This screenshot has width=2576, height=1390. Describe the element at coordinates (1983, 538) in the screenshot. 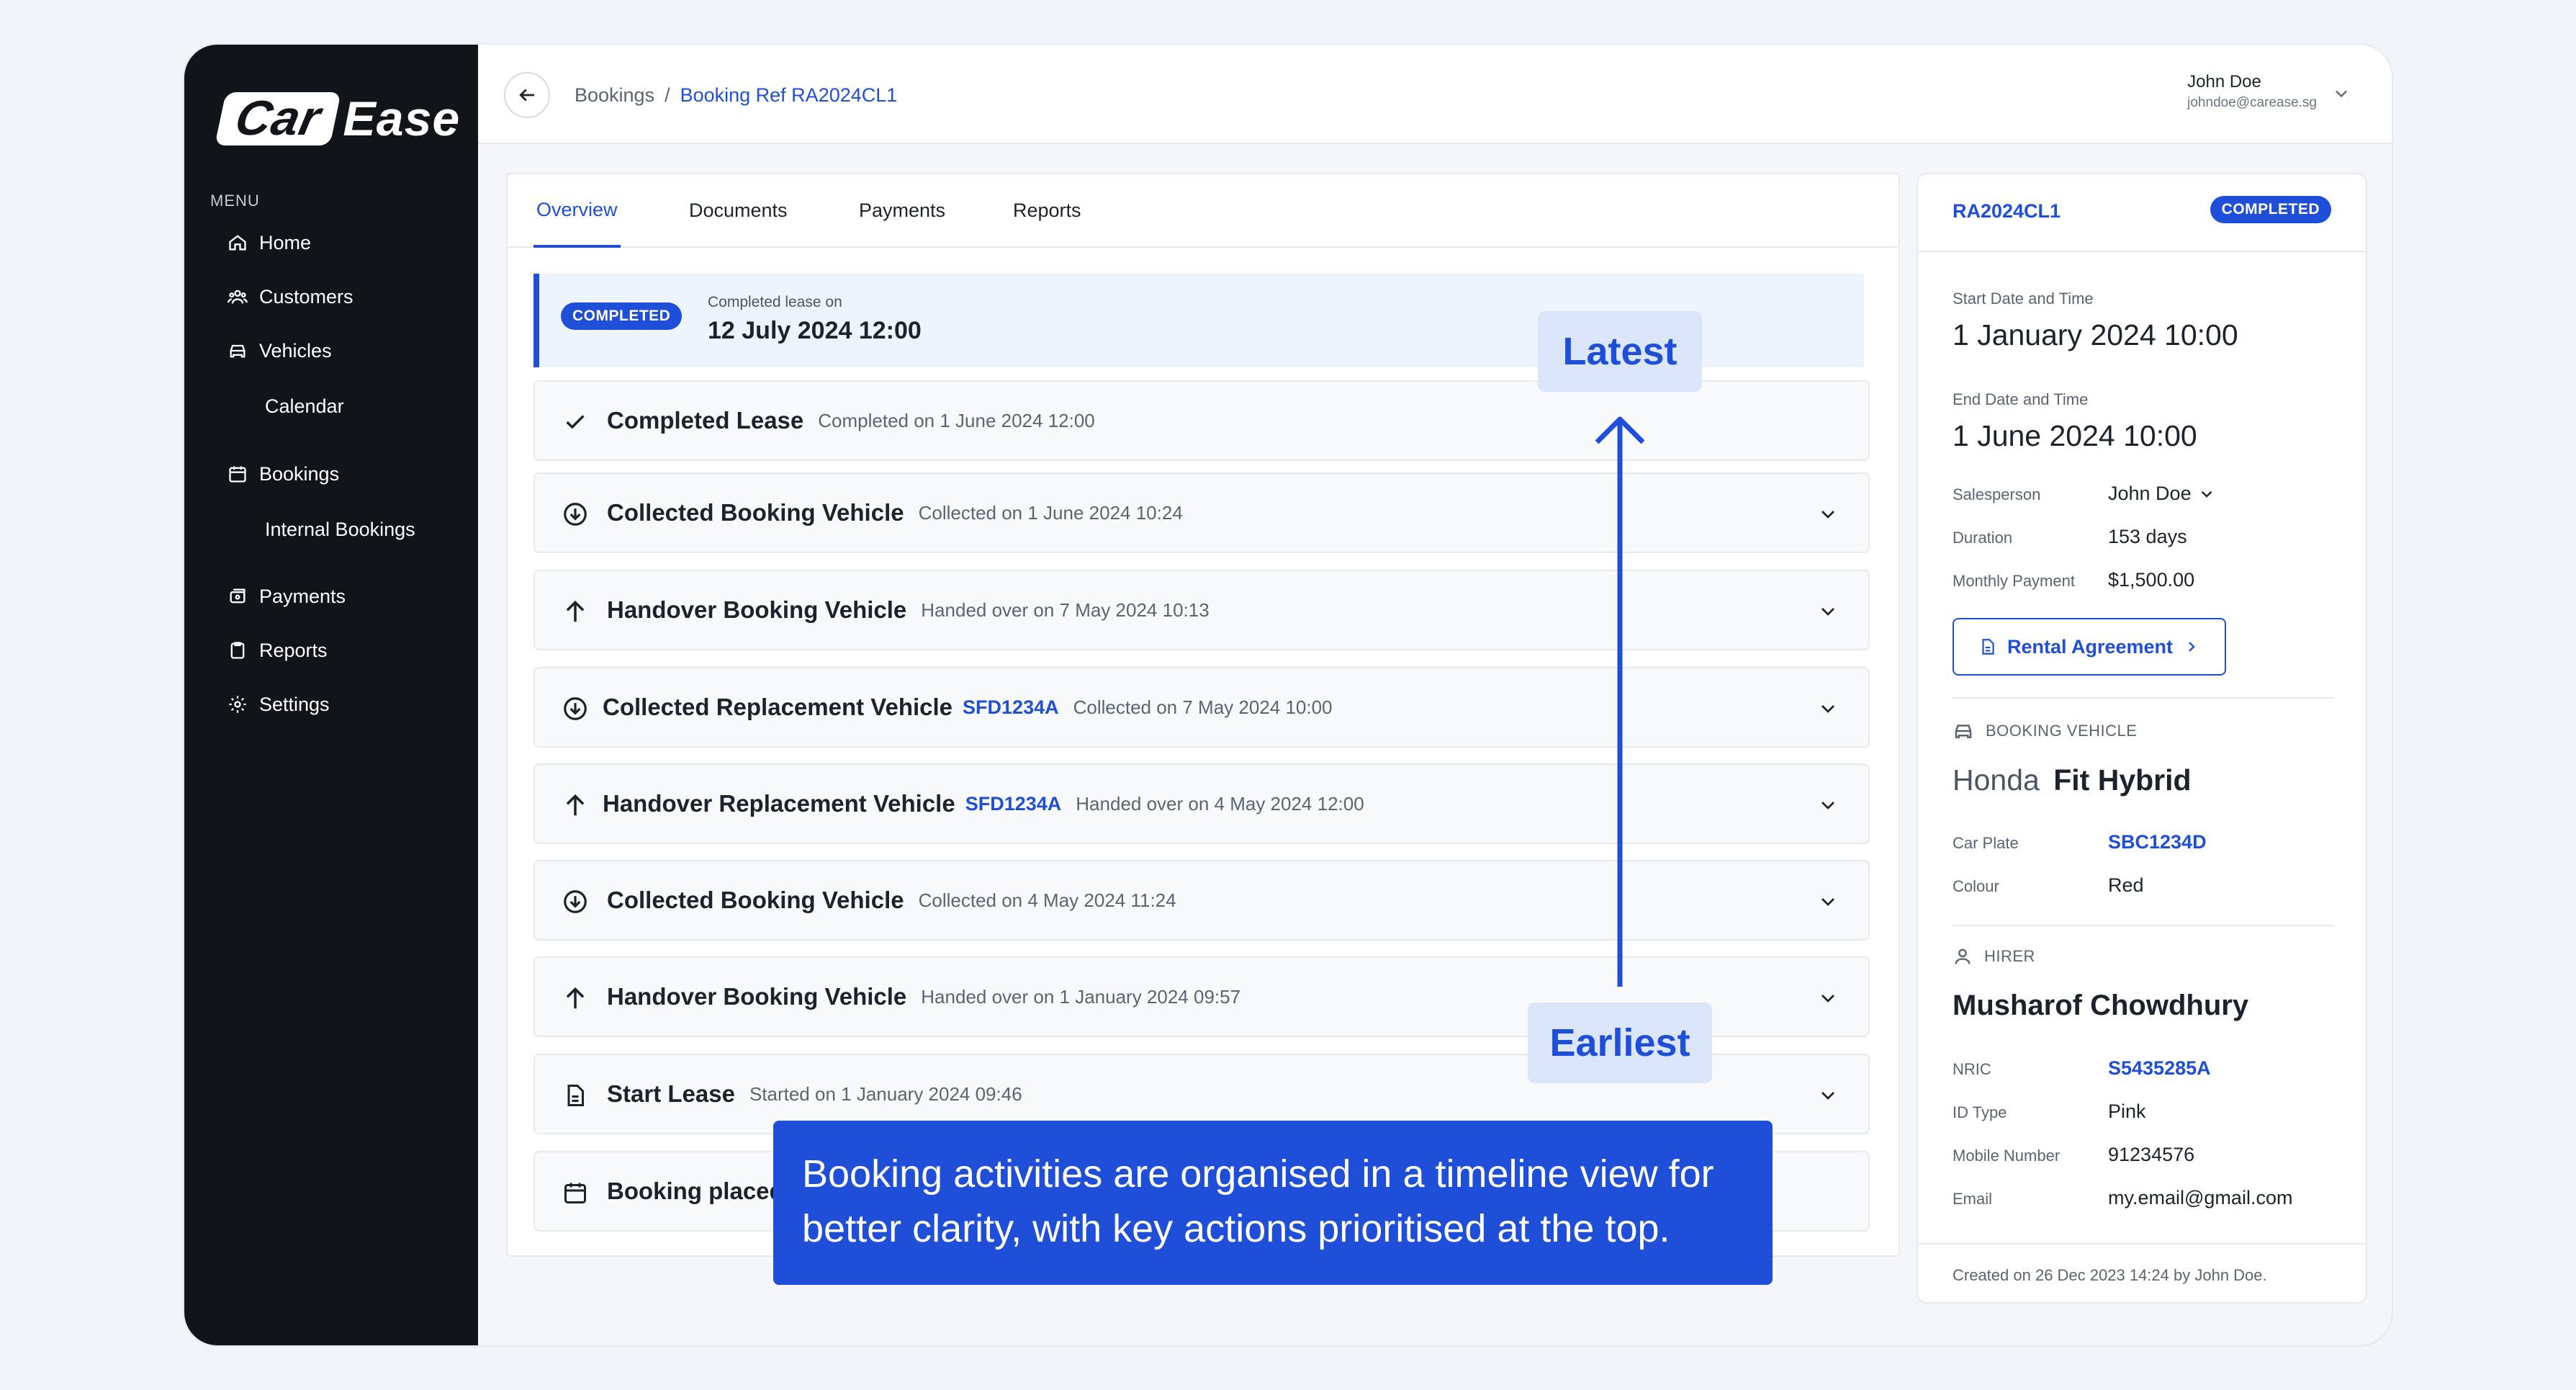

I see `duration-label: Duration` at that location.